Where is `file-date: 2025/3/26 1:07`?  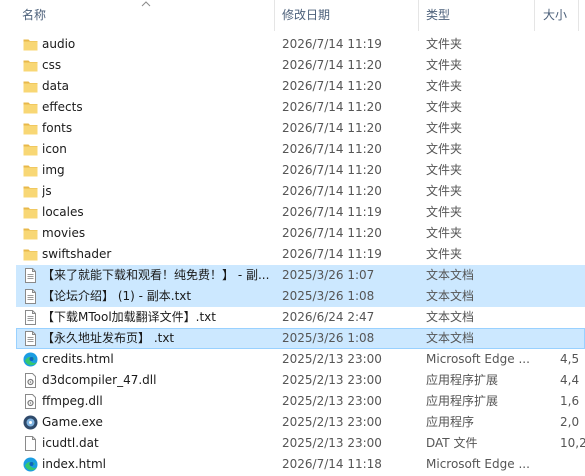 file-date: 2025/3/26 1:07 is located at coordinates (328, 275).